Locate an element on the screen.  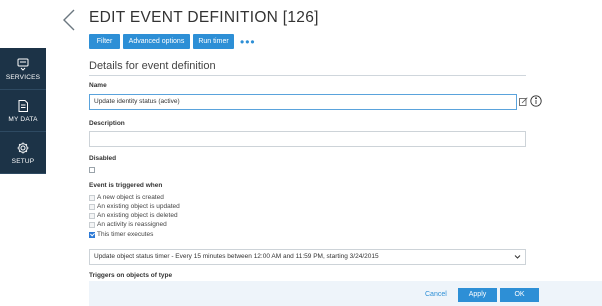
name-input: Update identity status (active) is located at coordinates (303, 102).